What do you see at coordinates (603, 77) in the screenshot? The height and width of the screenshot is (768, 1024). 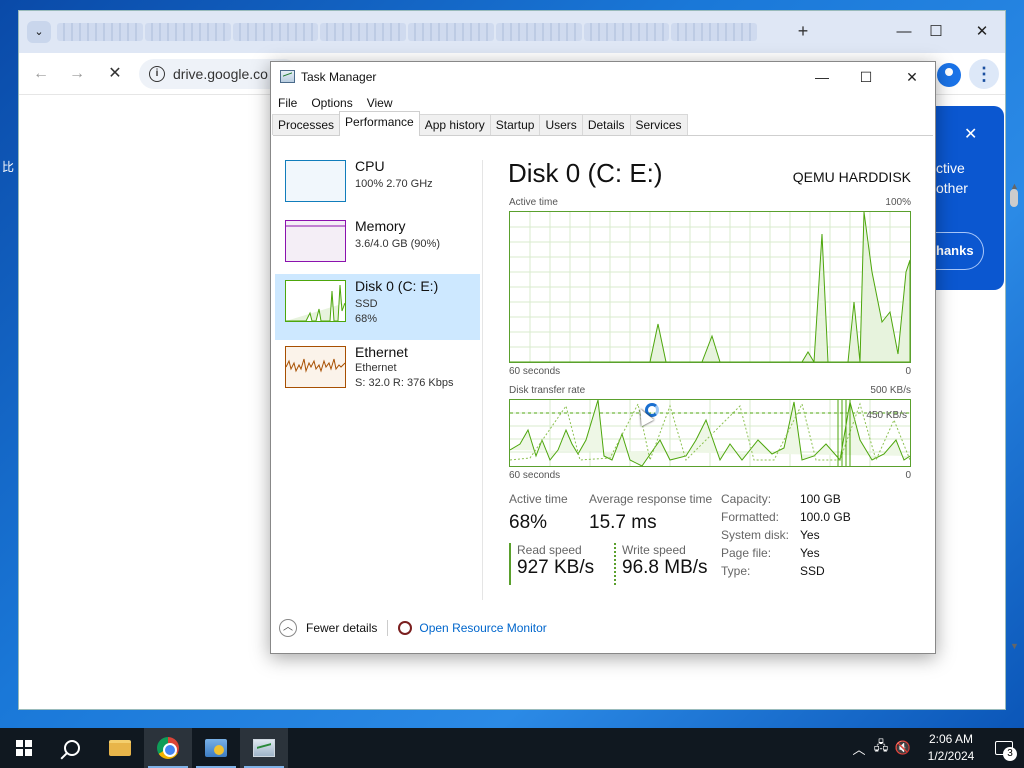 I see `task-manager-titlebar: Task Manager — ☐ ✕` at bounding box center [603, 77].